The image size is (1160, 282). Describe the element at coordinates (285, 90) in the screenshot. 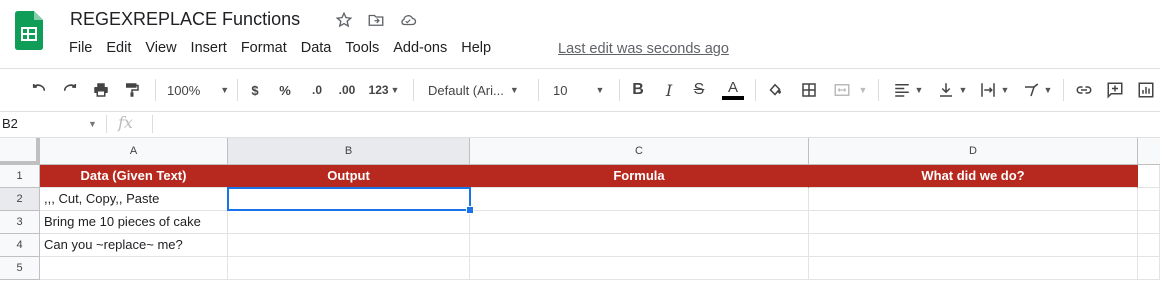

I see `percent-format-button: %` at that location.